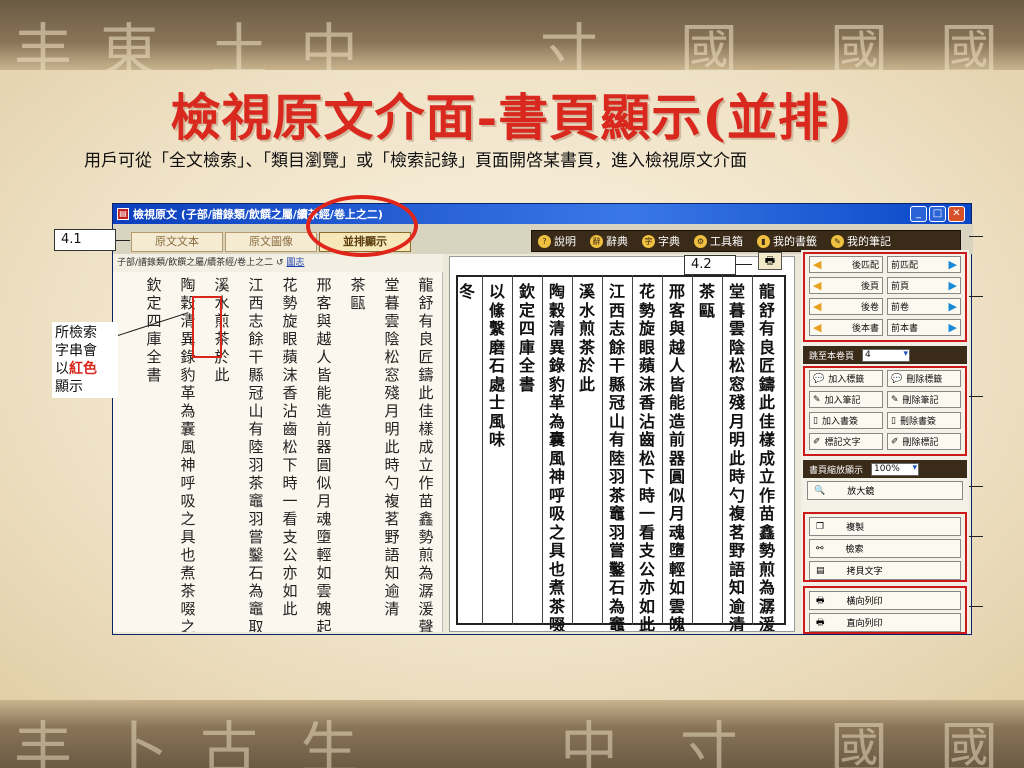  What do you see at coordinates (69, 387) in the screenshot?
I see `note-line: 顯示` at bounding box center [69, 387].